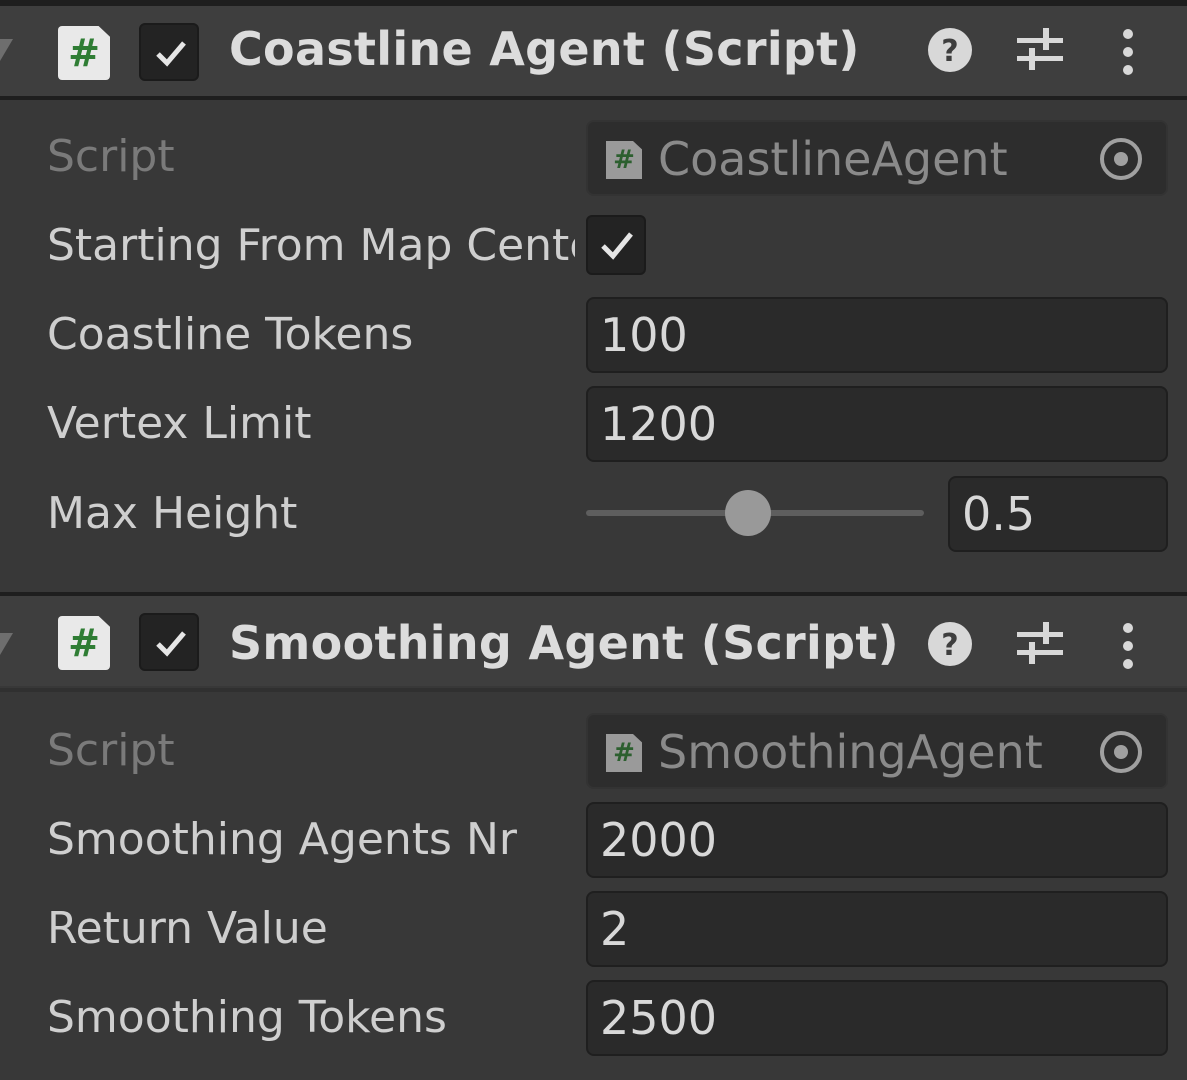 The height and width of the screenshot is (1080, 1187). I want to click on script-object-field: # CoastlineAgent, so click(877, 158).